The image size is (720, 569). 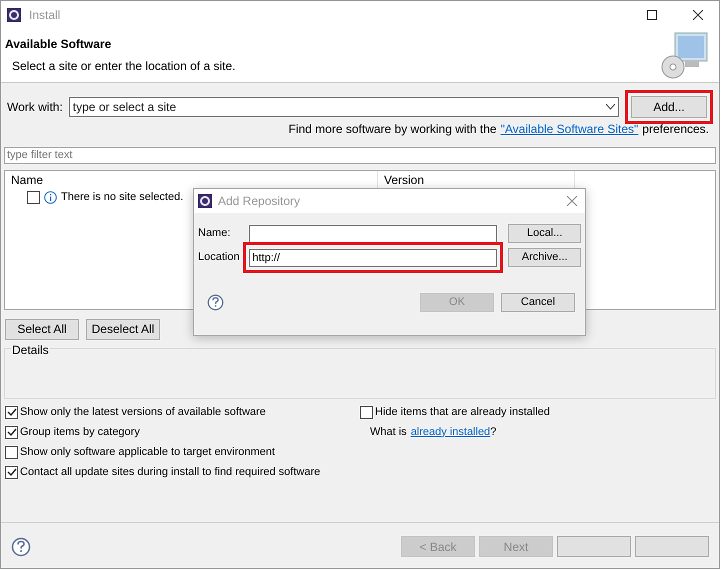 I want to click on field-label: Name:, so click(x=215, y=234).